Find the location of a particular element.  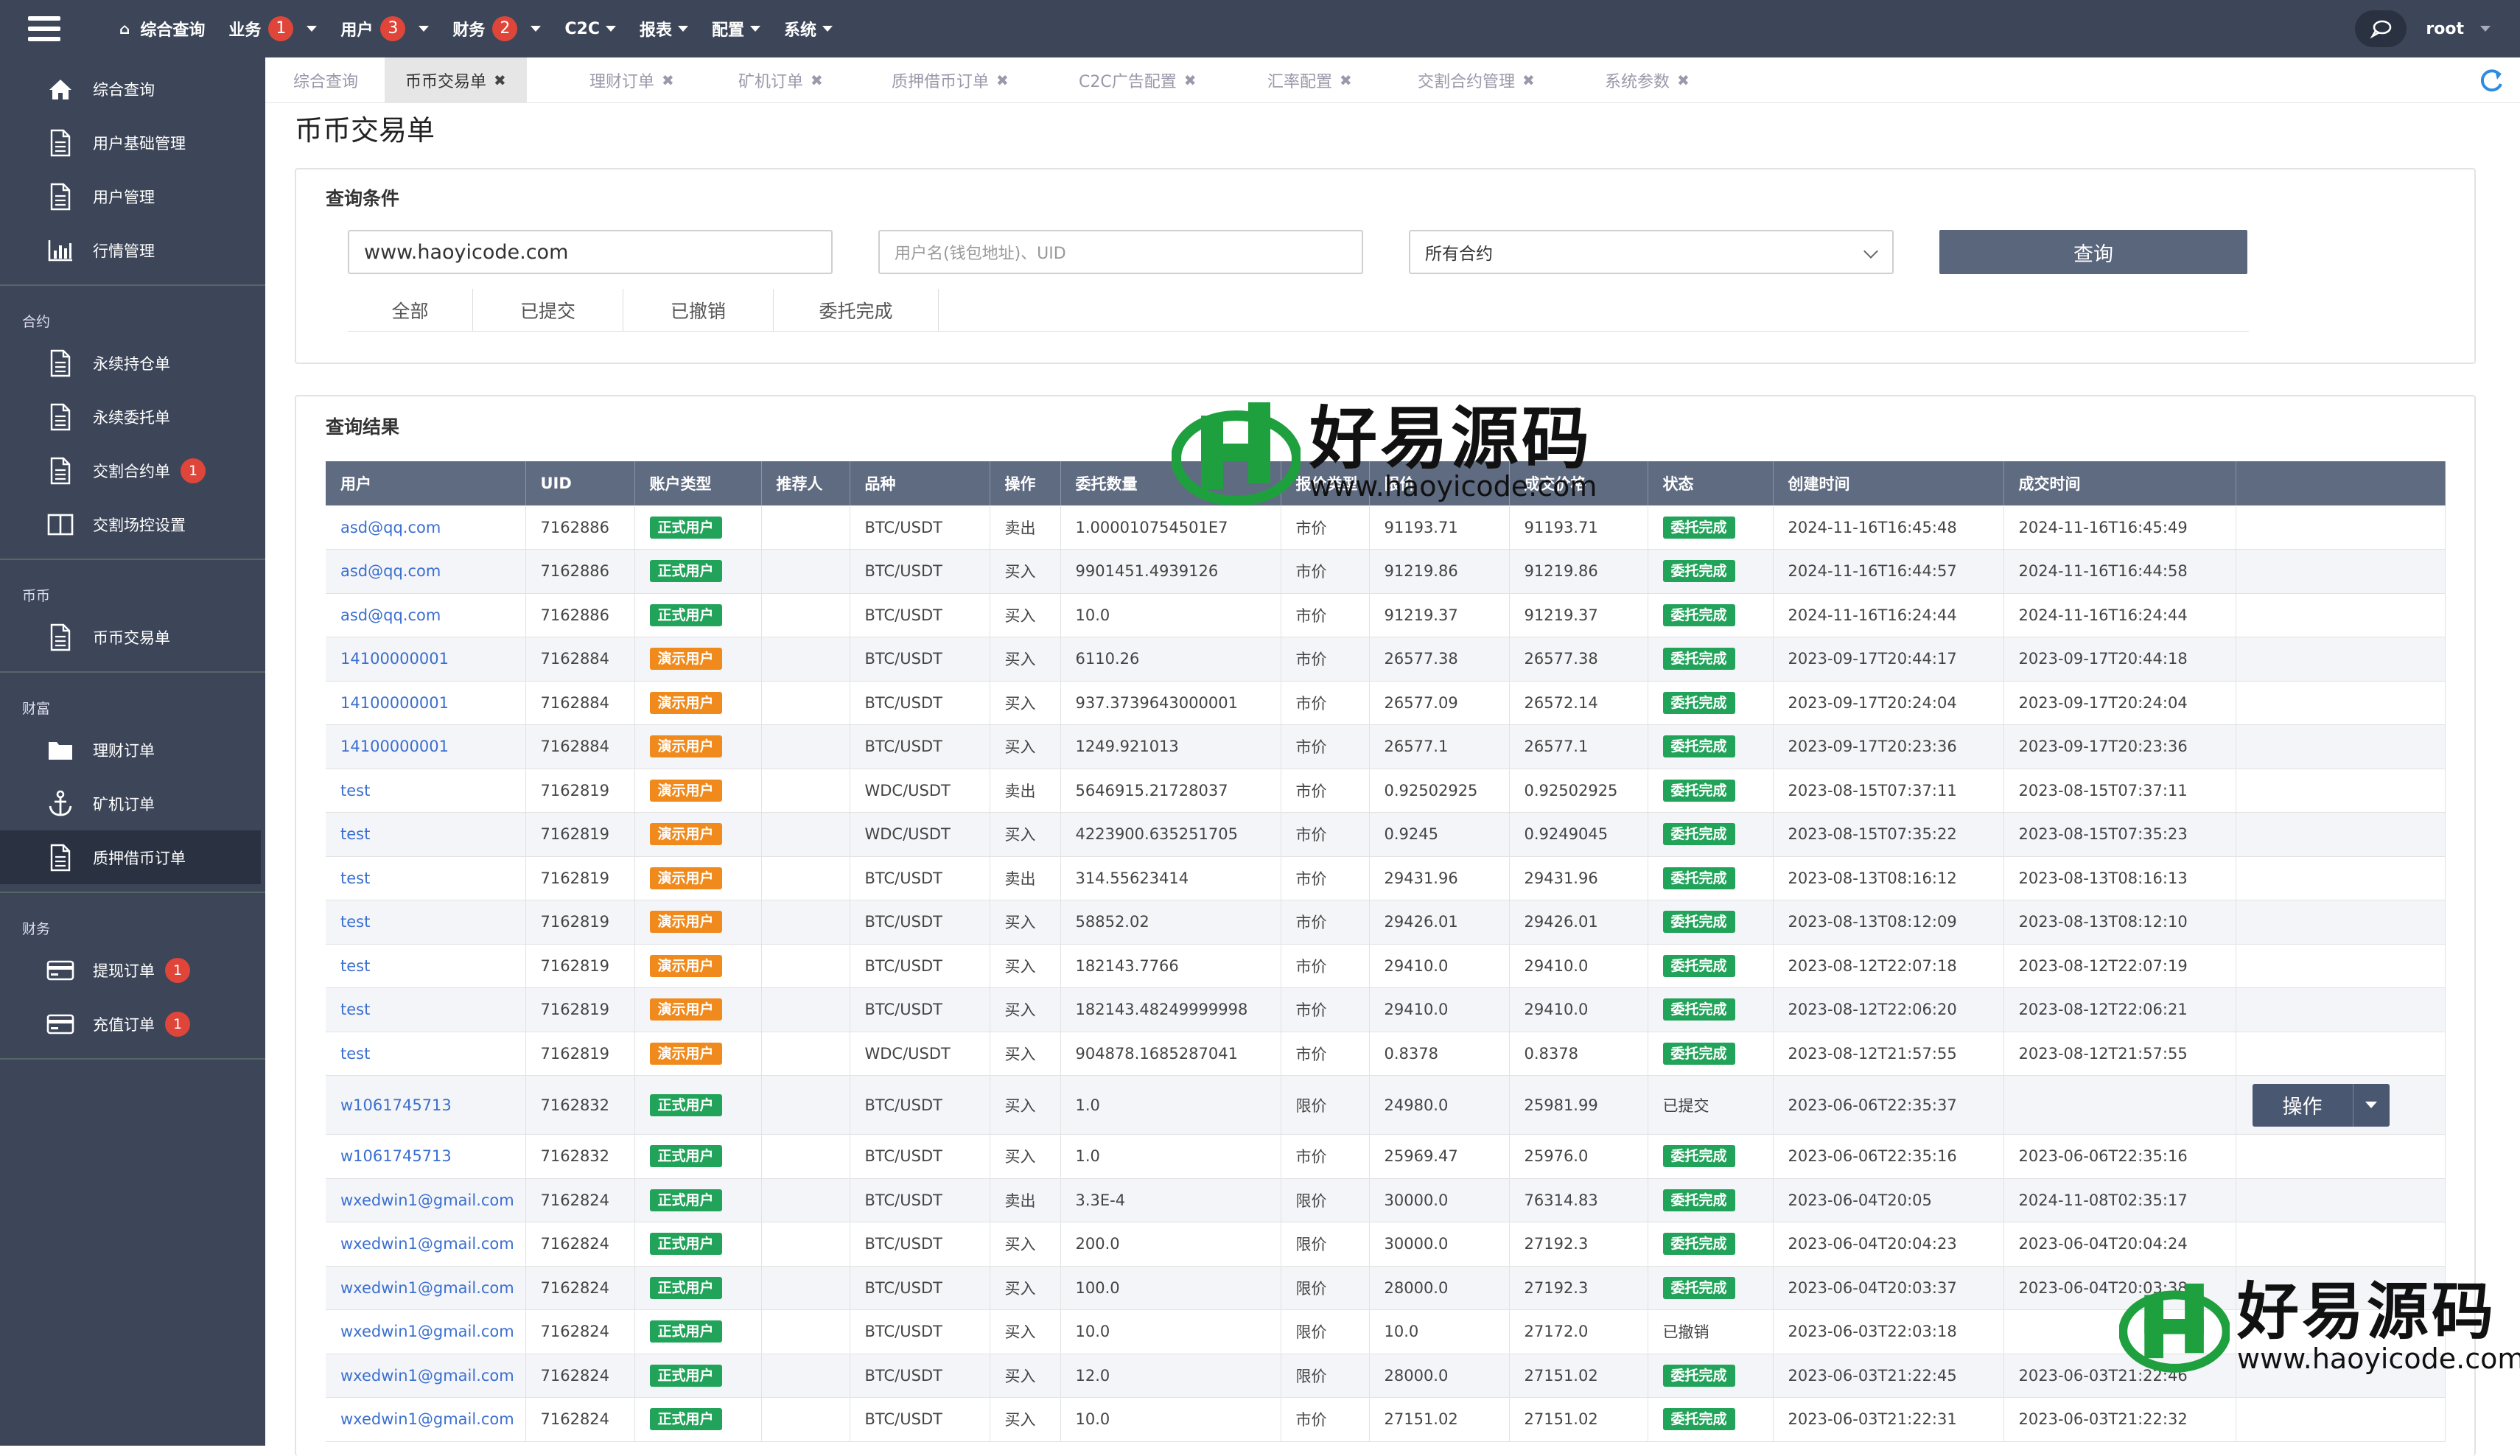

user-search-input: 用户名(钱包地址)、UID is located at coordinates (1120, 252).